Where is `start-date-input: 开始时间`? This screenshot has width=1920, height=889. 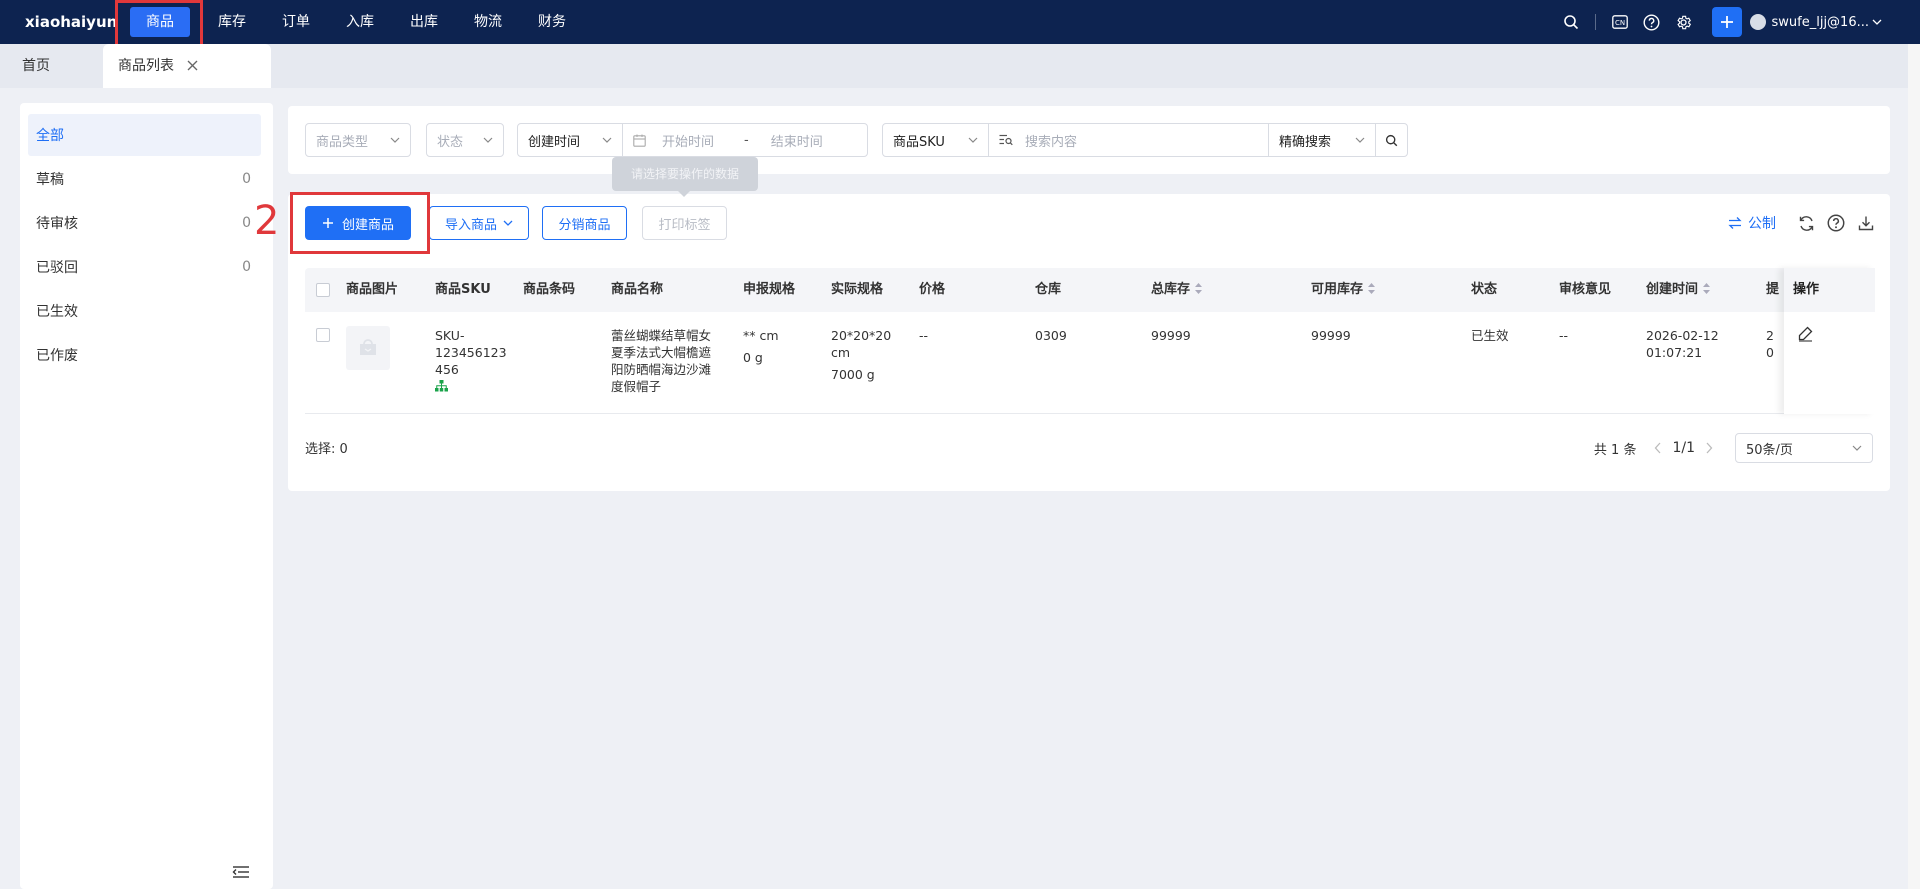 start-date-input: 开始时间 is located at coordinates (688, 140).